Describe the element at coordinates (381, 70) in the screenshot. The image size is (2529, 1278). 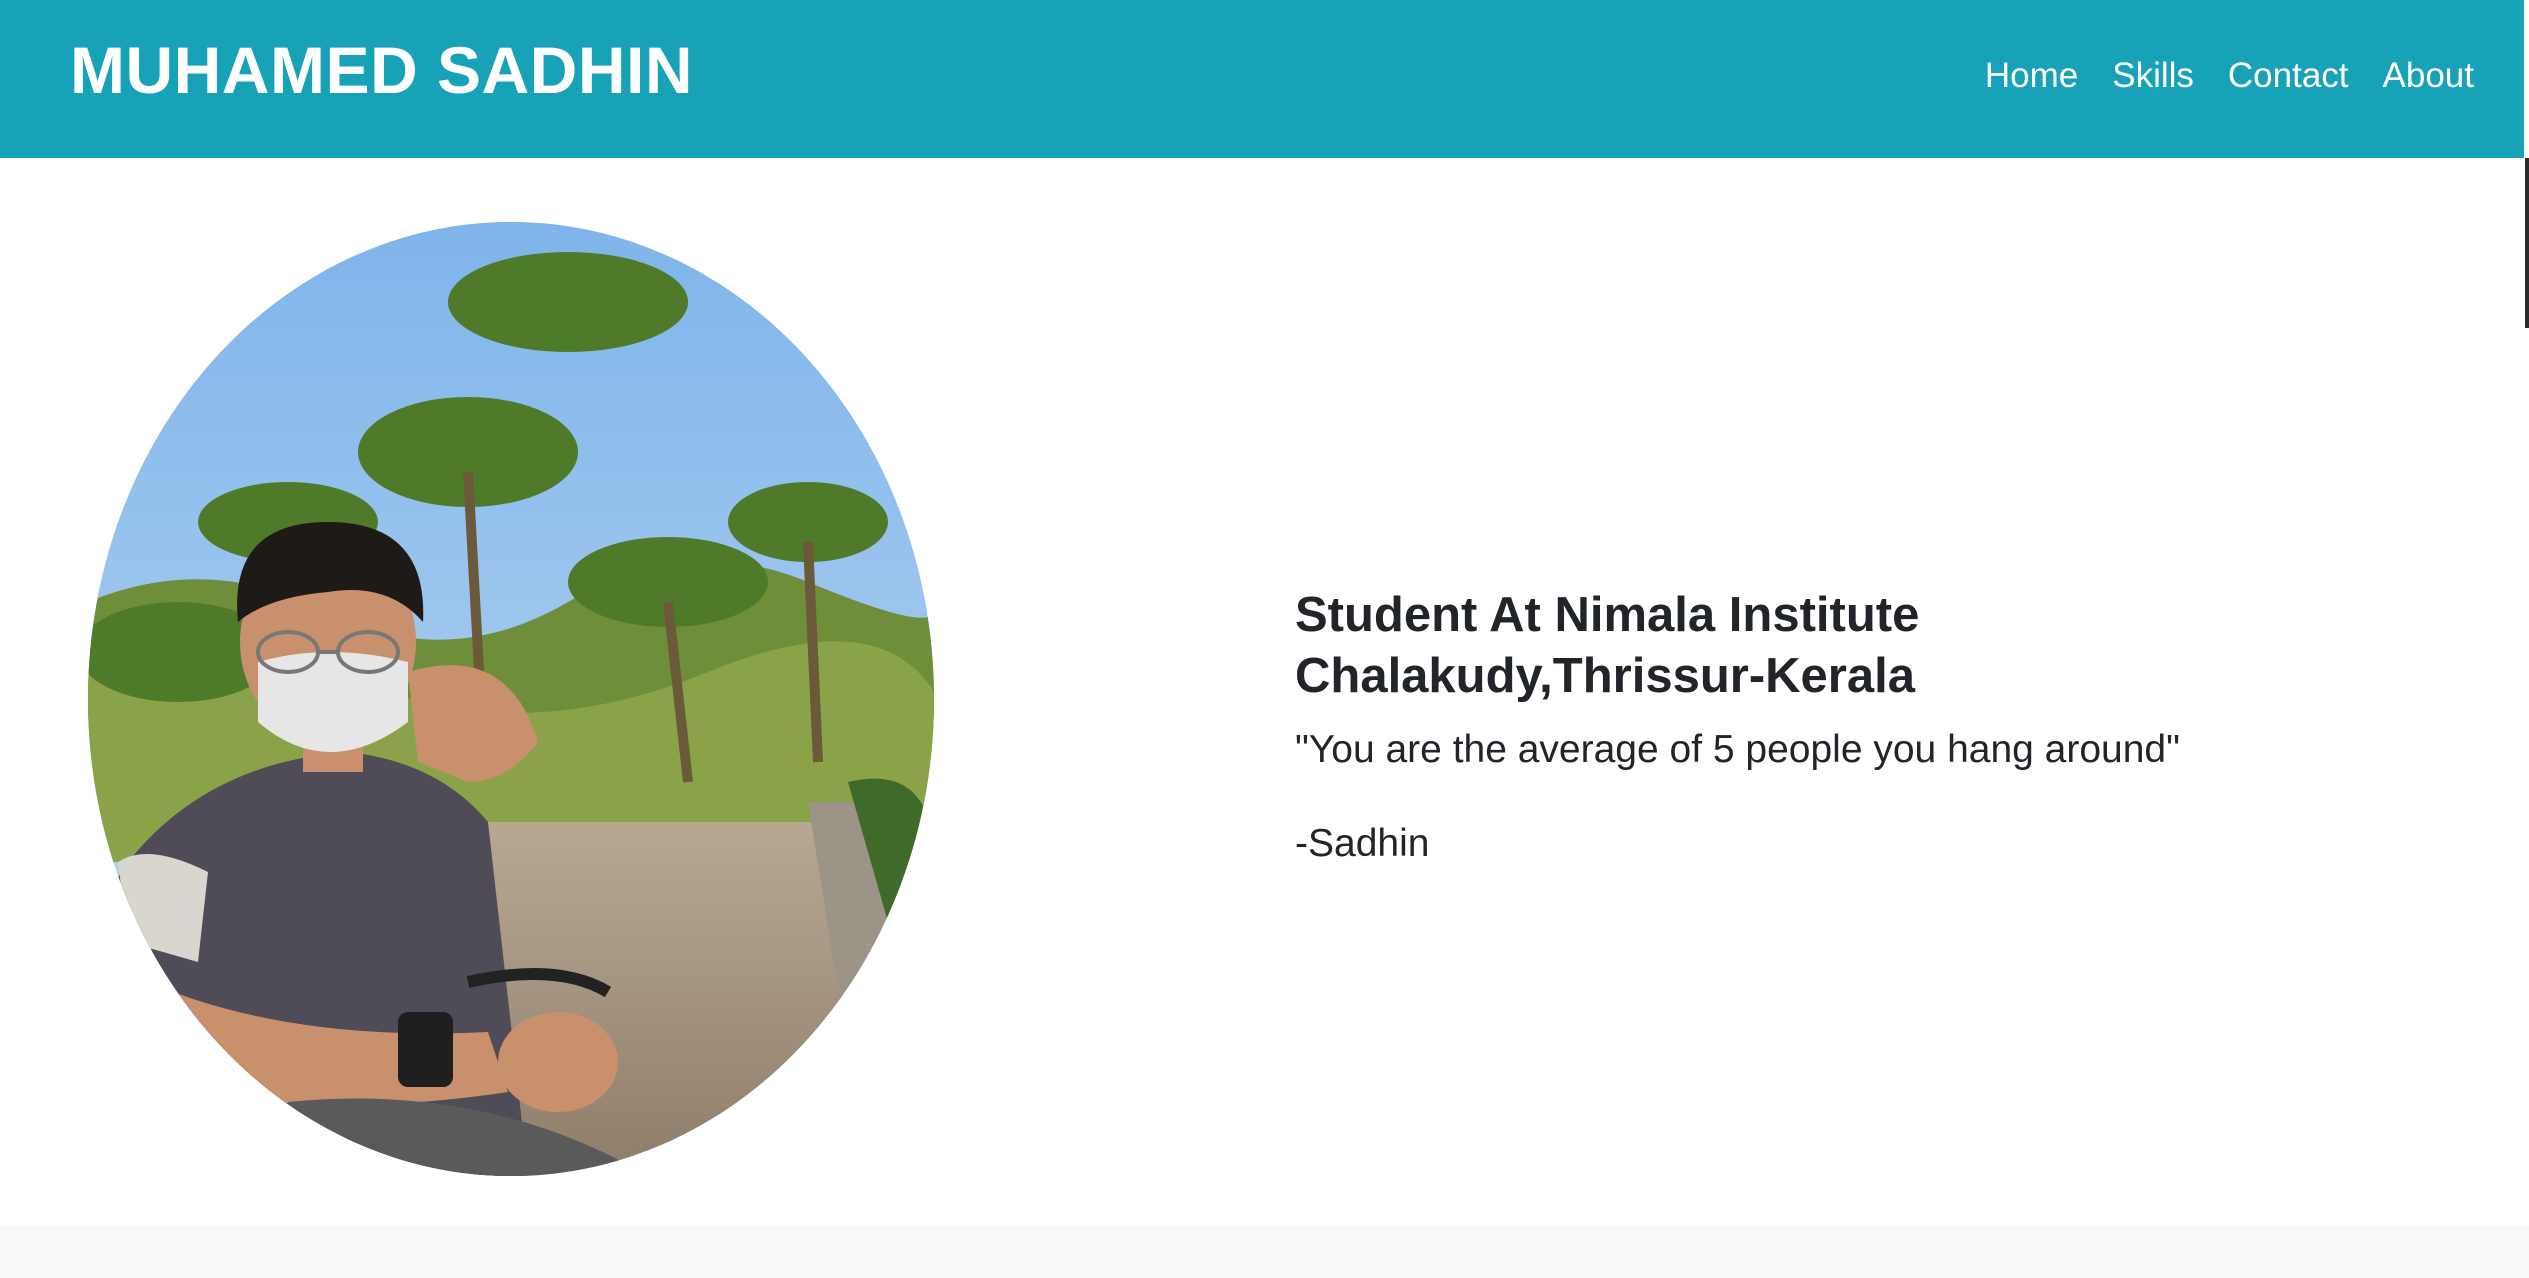
I see `brand-title: MUHAMED SADHIN` at that location.